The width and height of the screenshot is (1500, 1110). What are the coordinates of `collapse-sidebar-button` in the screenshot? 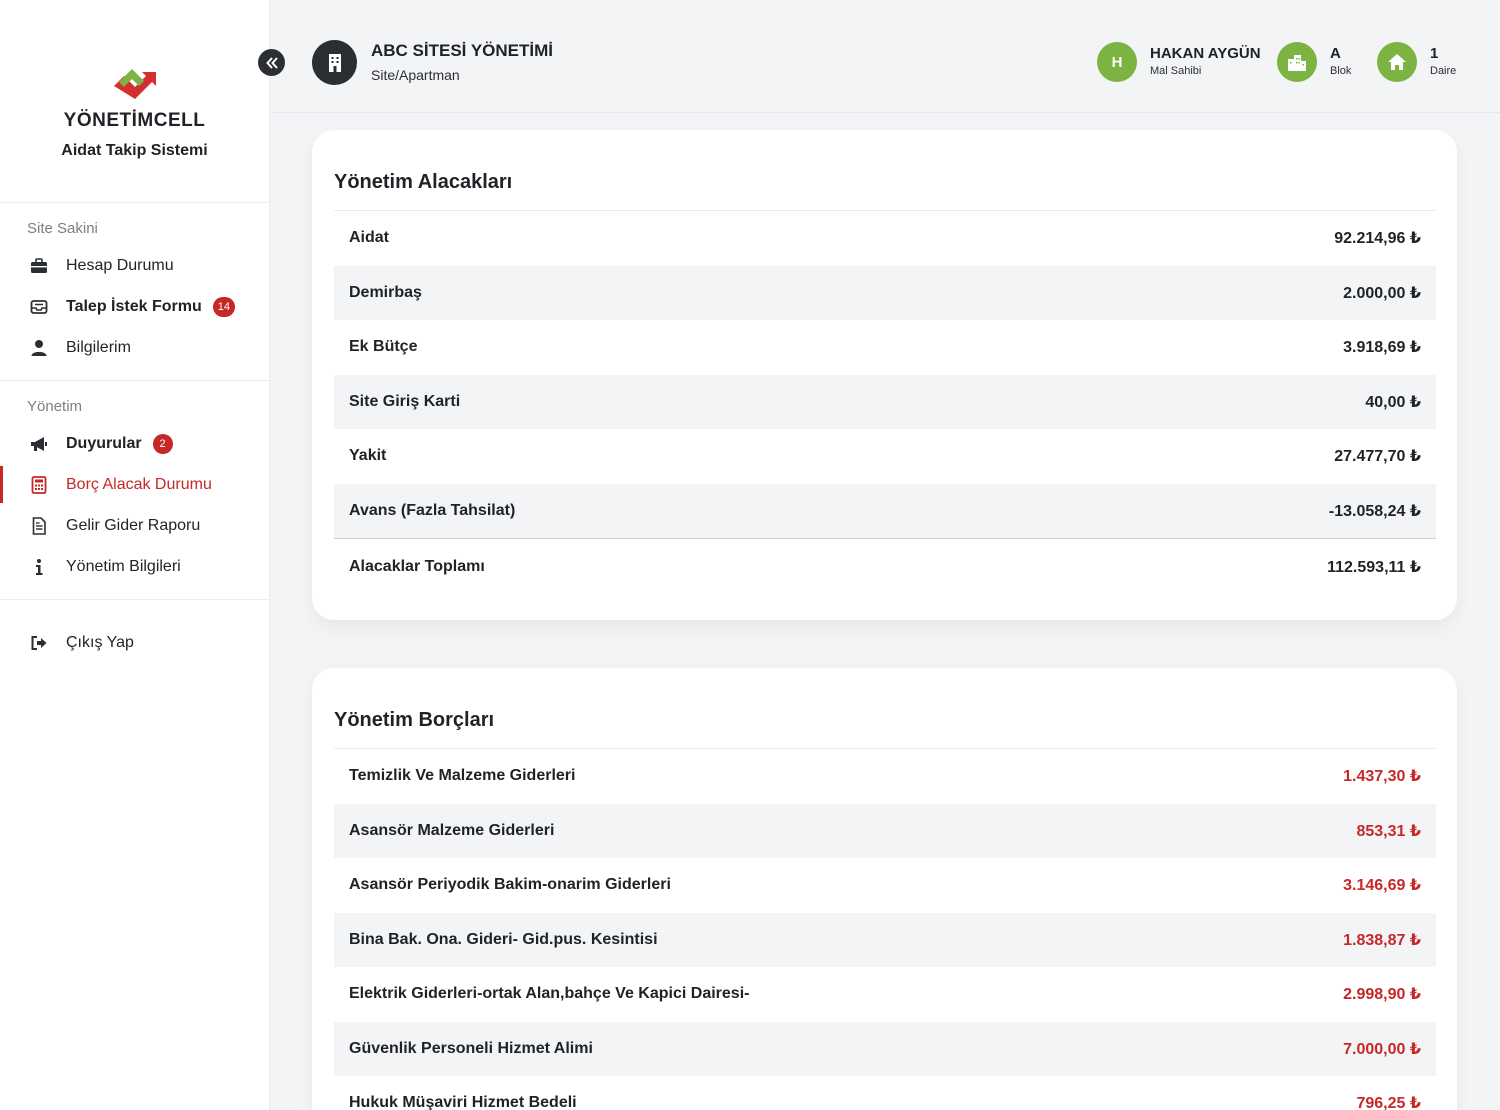 It's located at (271, 62).